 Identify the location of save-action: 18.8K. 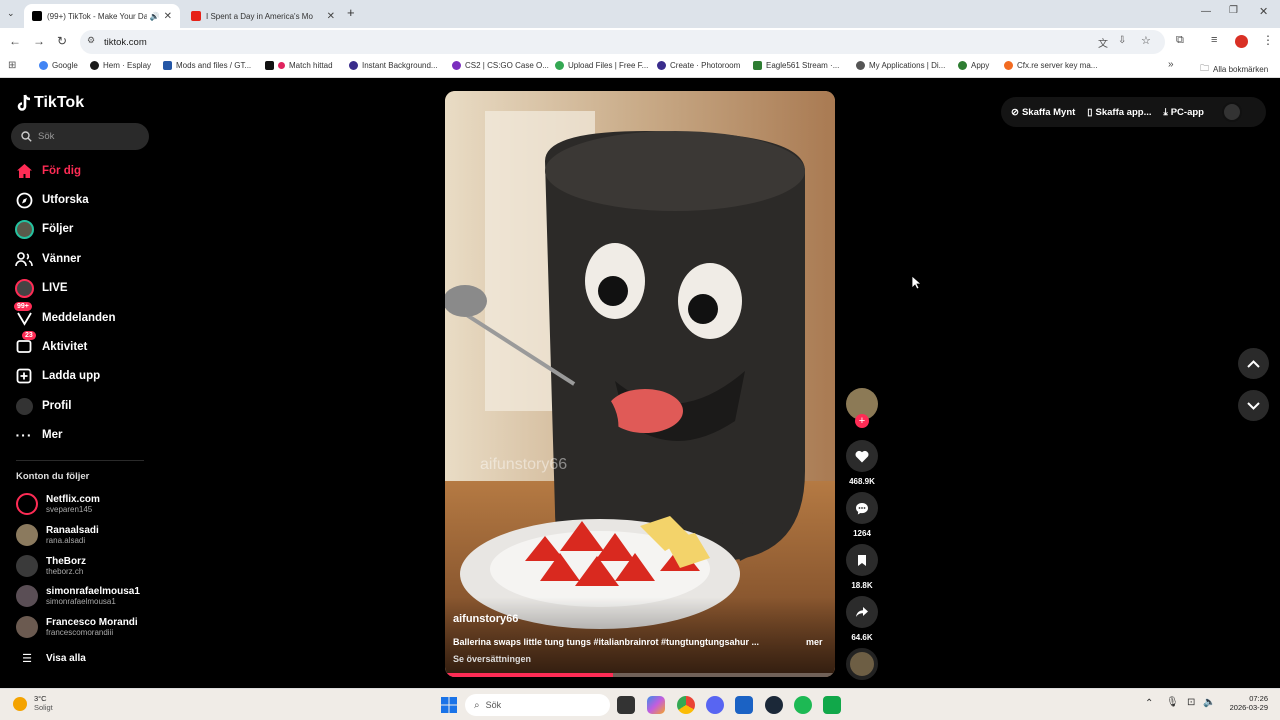
(862, 567).